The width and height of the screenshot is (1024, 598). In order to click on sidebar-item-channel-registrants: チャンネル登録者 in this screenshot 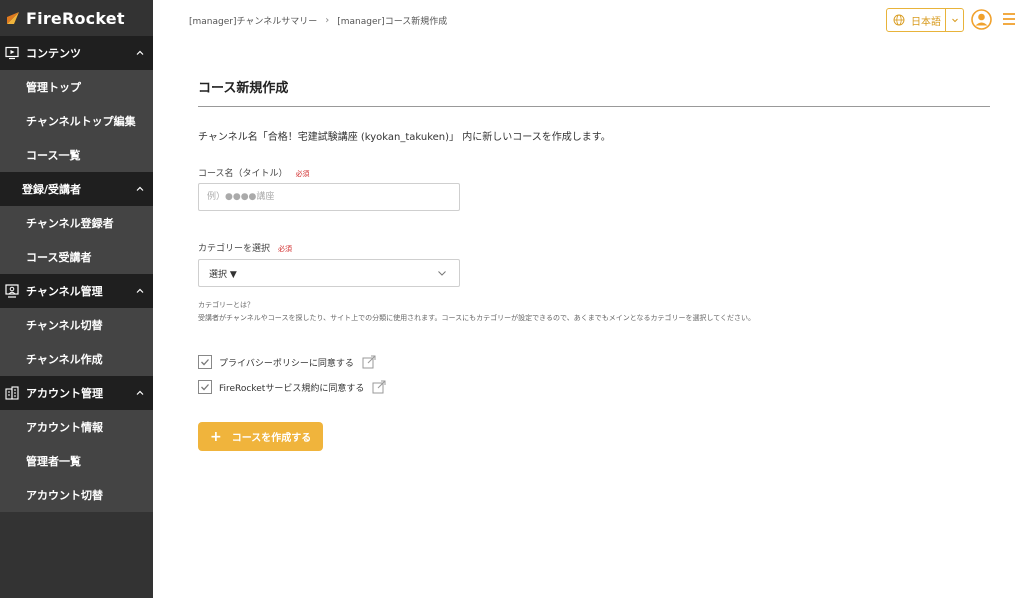, I will do `click(76, 223)`.